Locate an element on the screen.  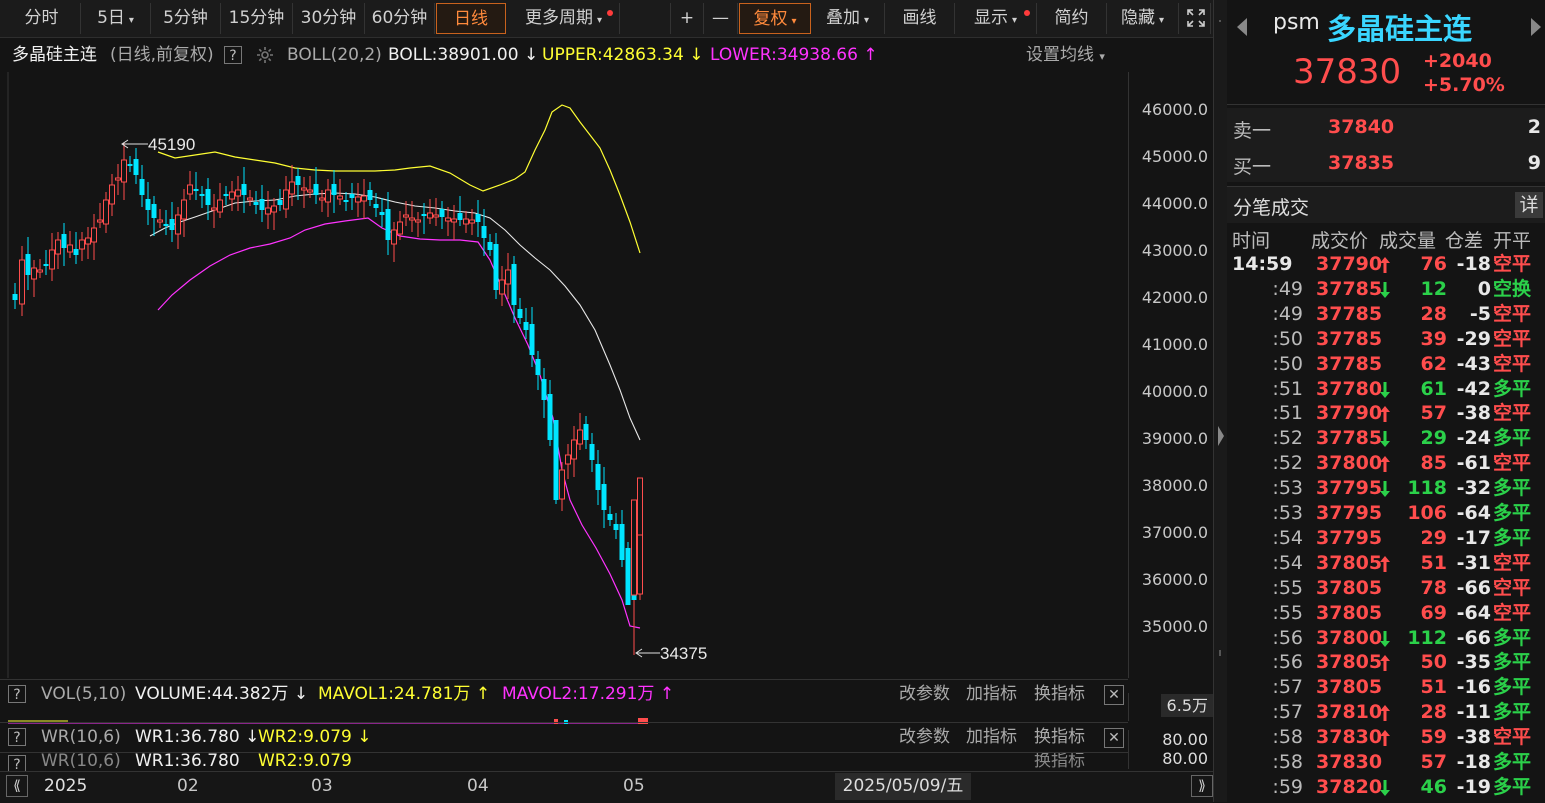
hide-button: 隐藏 ▾ is located at coordinates (1143, 18).